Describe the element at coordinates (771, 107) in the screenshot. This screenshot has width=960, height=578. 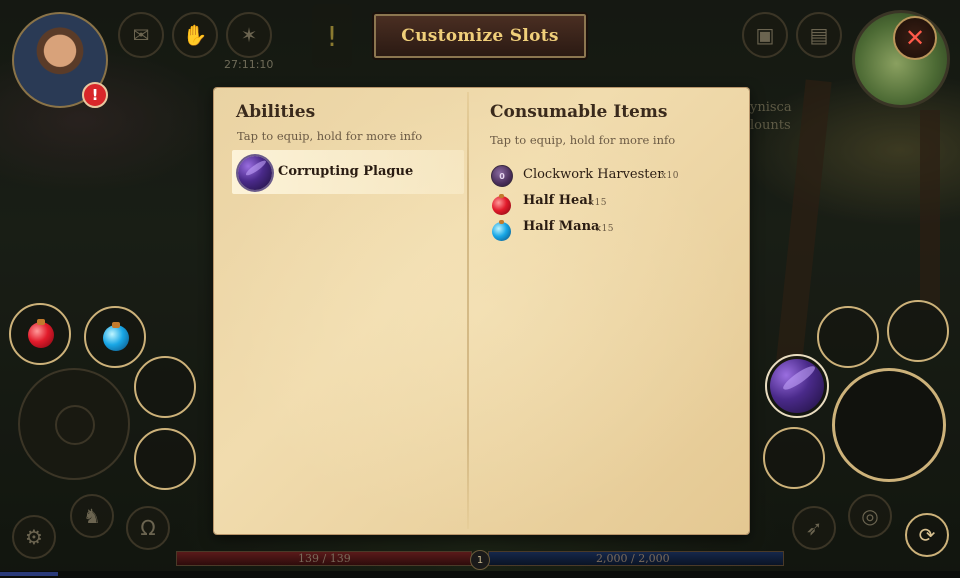
I see `background-npc-label: ynisca` at that location.